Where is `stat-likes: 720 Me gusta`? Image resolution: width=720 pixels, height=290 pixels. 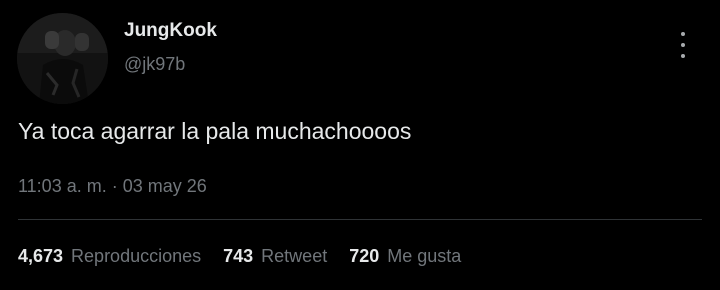 stat-likes: 720 Me gusta is located at coordinates (405, 256).